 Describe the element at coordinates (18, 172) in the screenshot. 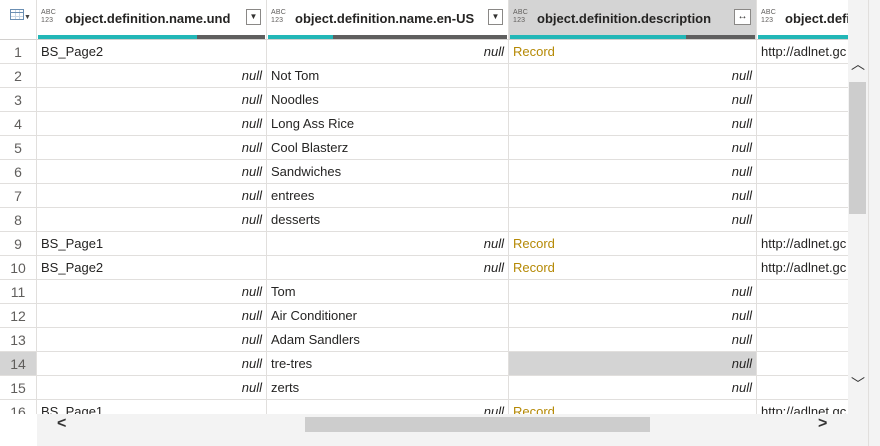

I see `row-number: 6` at that location.